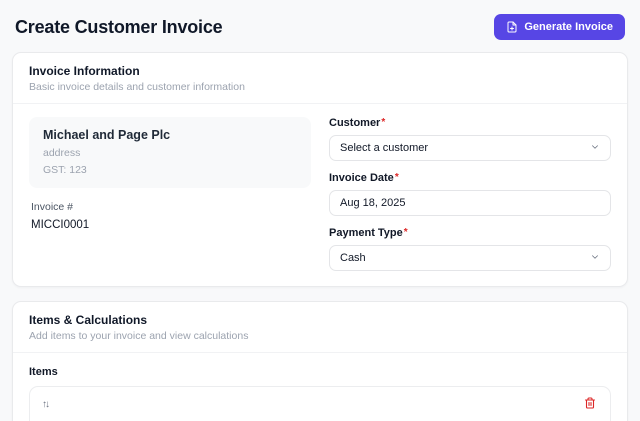 The height and width of the screenshot is (421, 640). I want to click on payment-type-label-text: Payment Type, so click(366, 233).